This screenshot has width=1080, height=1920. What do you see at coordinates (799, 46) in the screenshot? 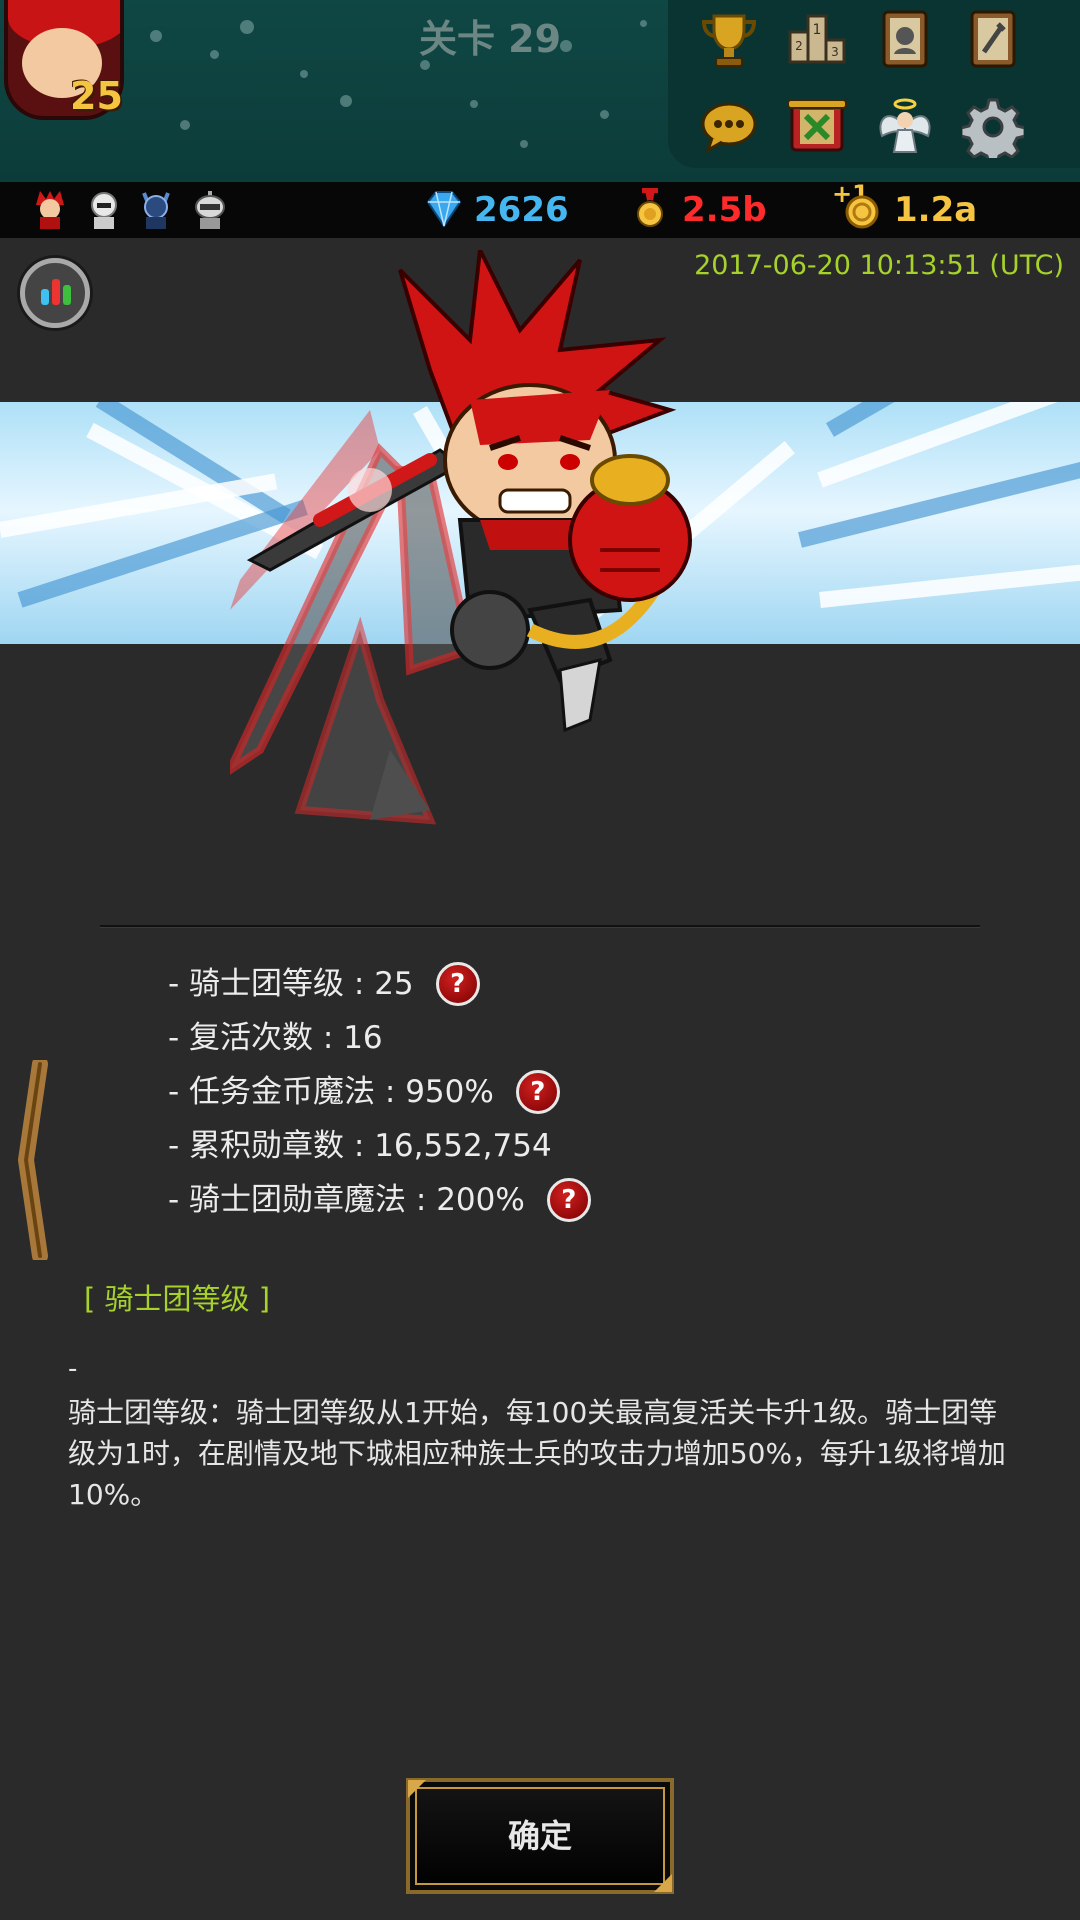
I see `svg-text: 2` at bounding box center [799, 46].